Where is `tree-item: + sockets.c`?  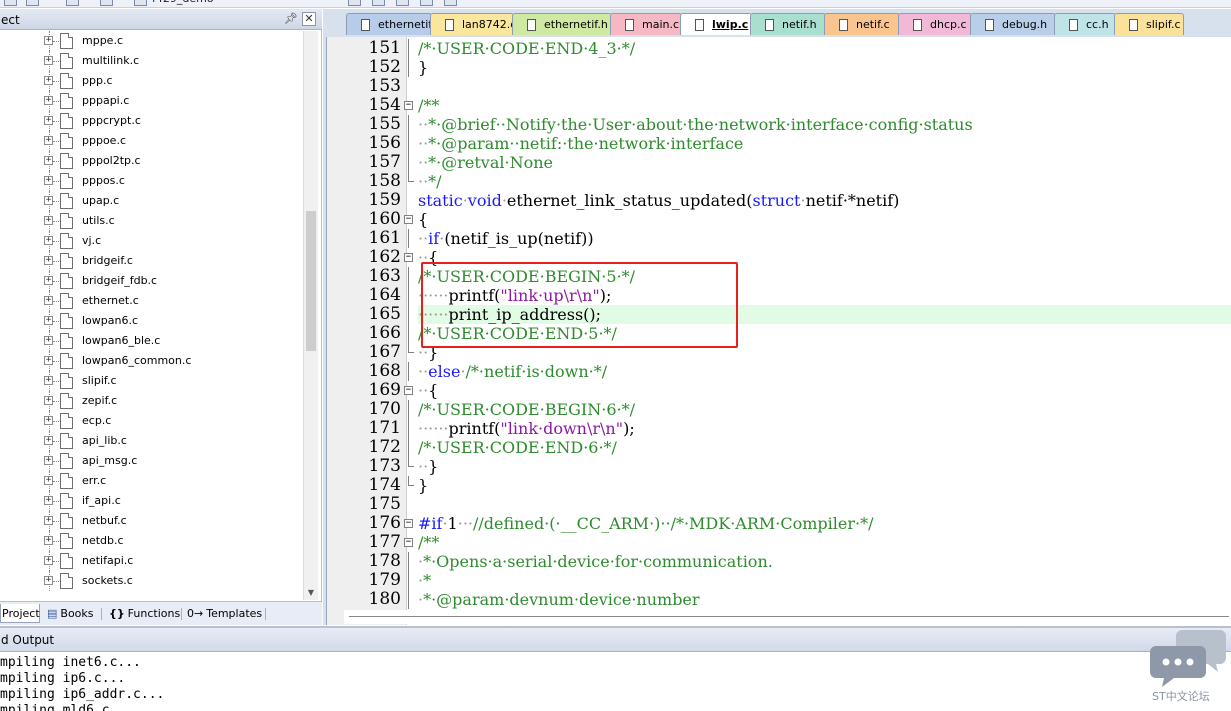 tree-item: + sockets.c is located at coordinates (151, 581).